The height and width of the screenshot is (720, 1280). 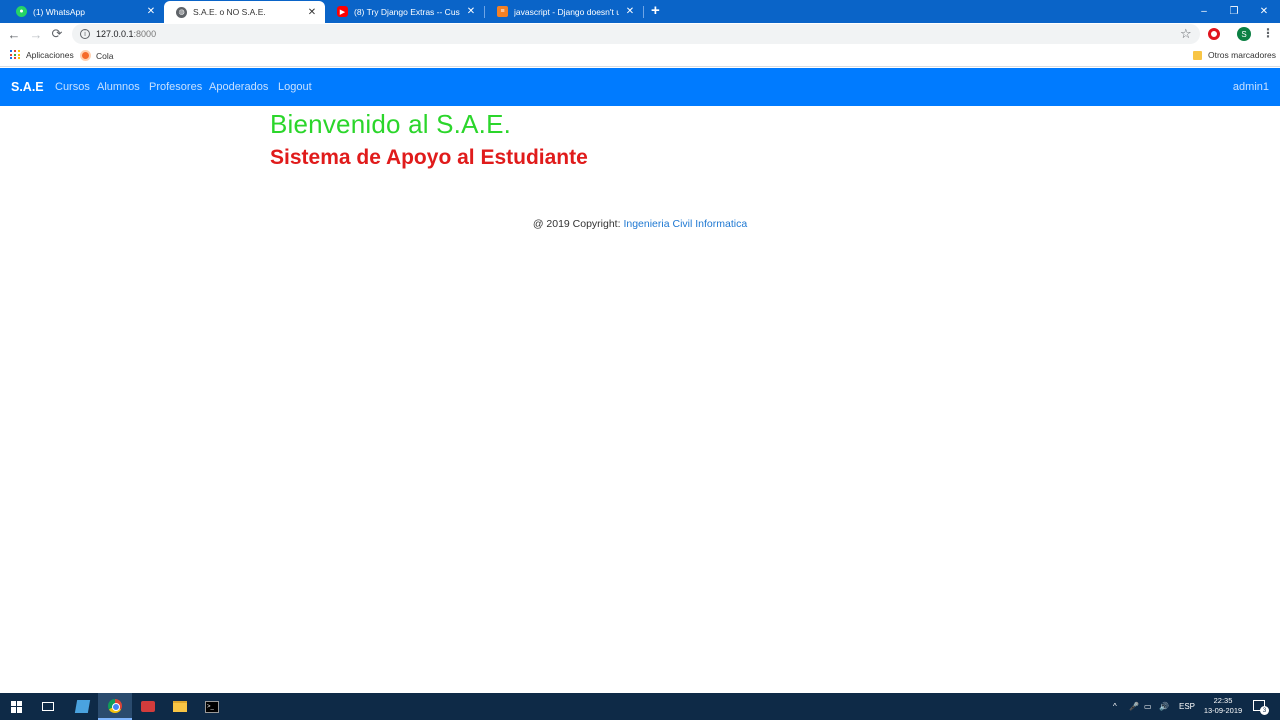 I want to click on notification-count-badge: 3, so click(x=1264, y=710).